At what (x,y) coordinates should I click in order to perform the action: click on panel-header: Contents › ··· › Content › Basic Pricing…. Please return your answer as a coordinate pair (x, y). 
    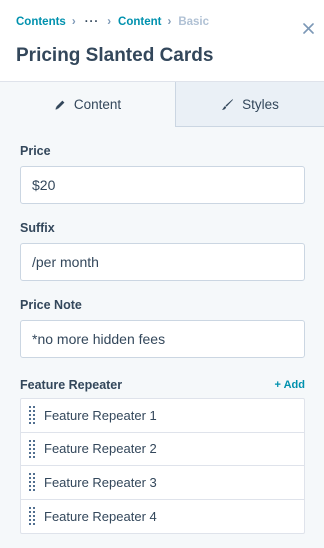
    Looking at the image, I should click on (162, 41).